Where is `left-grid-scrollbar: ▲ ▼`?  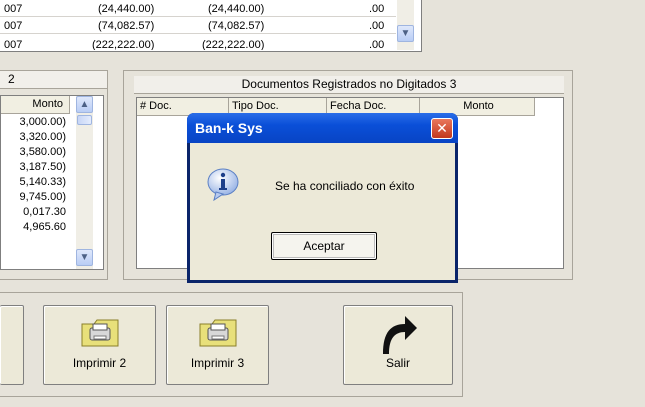
left-grid-scrollbar: ▲ ▼ is located at coordinates (84, 182).